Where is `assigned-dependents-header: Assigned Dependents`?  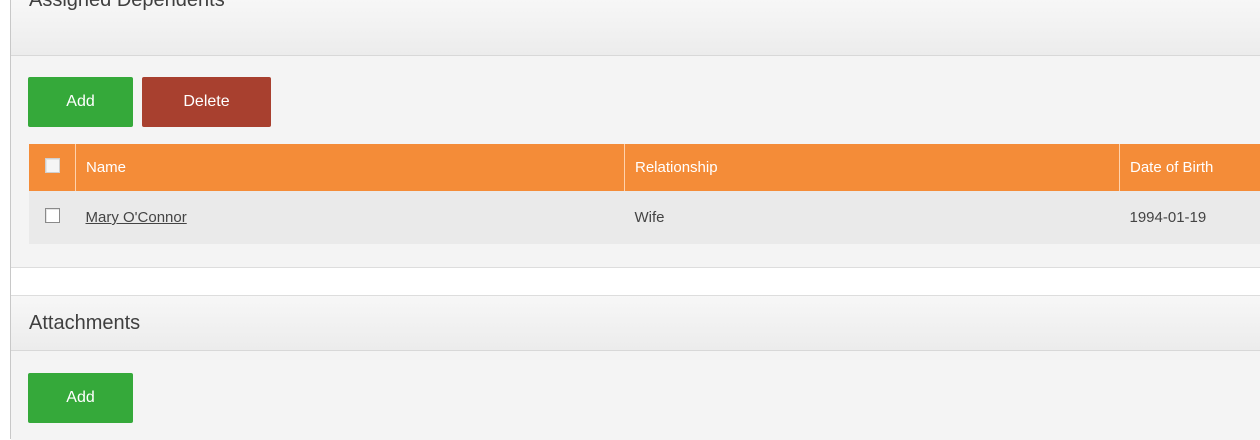
assigned-dependents-header: Assigned Dependents is located at coordinates (635, 28).